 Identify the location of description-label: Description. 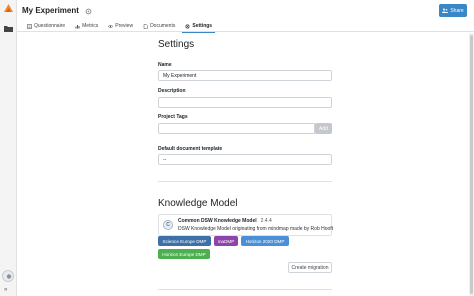
(172, 91).